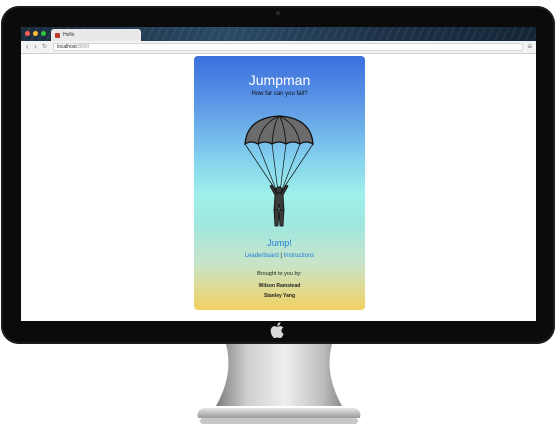 This screenshot has width=557, height=431. I want to click on app-subtitle: How far can you fall?, so click(279, 94).